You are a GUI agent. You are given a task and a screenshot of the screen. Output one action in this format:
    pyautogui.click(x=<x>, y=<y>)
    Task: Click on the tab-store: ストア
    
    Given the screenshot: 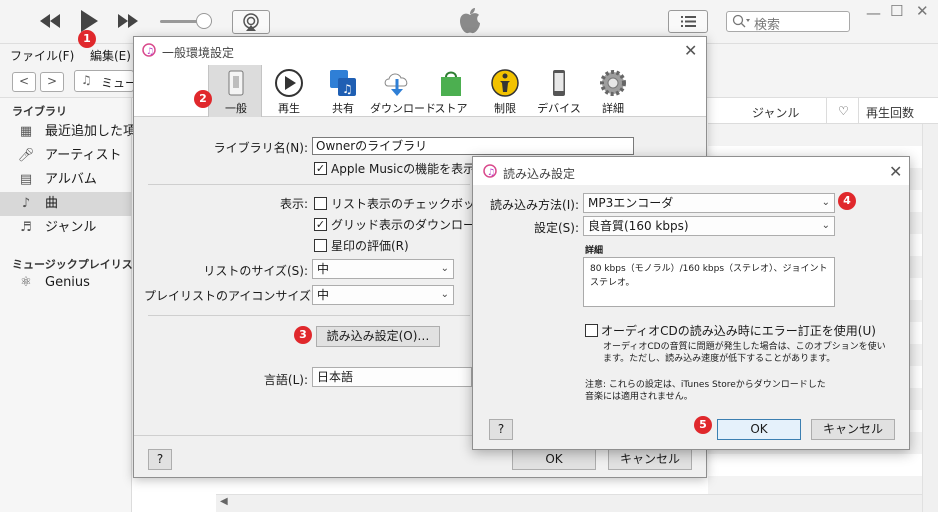 What is the action you would take?
    pyautogui.click(x=451, y=91)
    